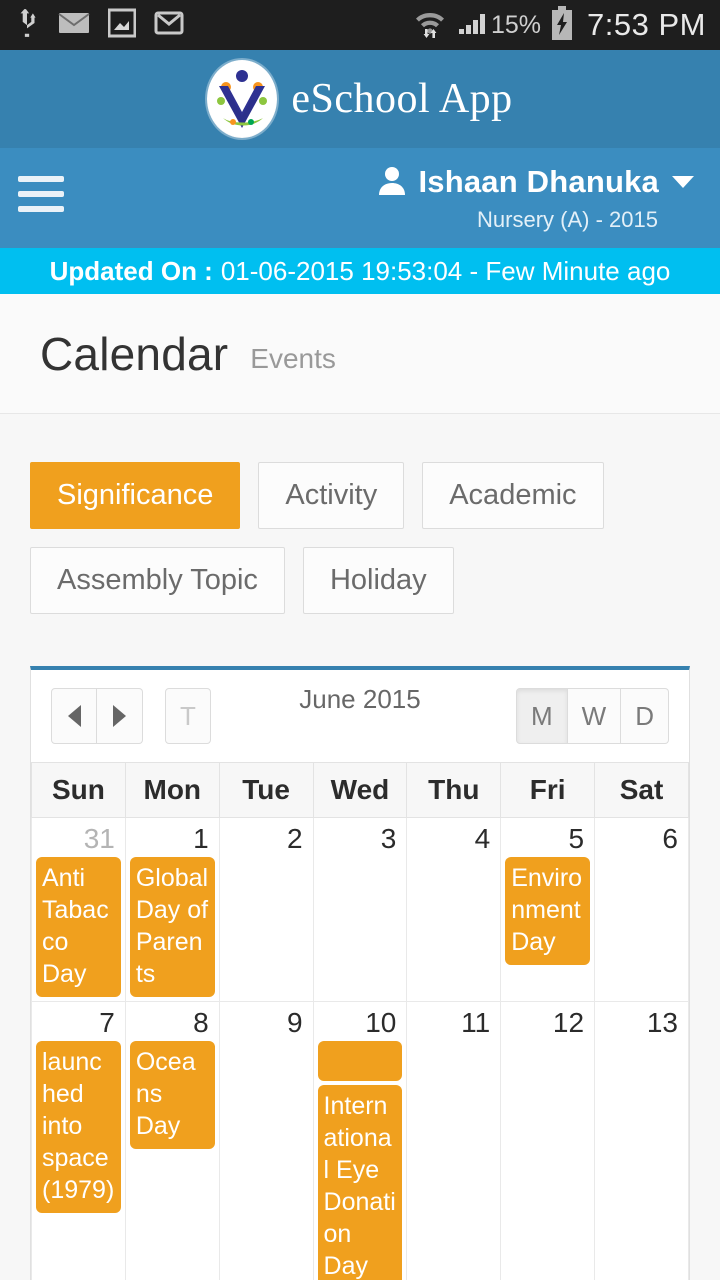  Describe the element at coordinates (74, 25) in the screenshot. I see `mail-icon` at that location.